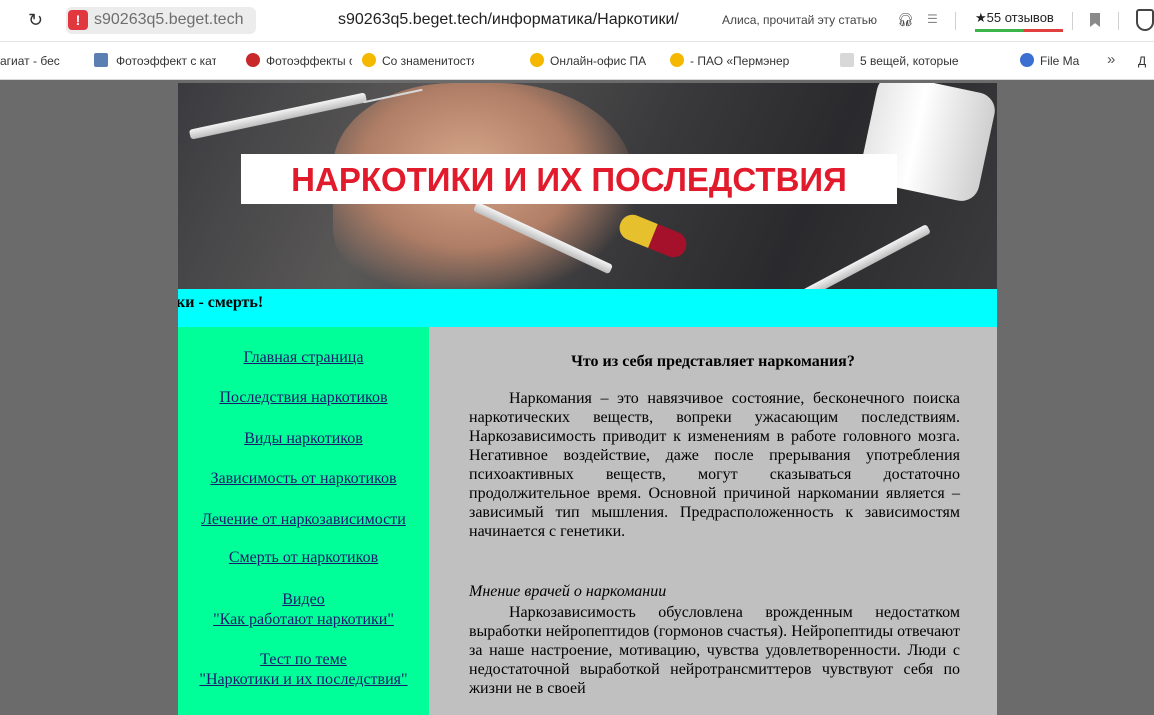 This screenshot has width=1154, height=715. What do you see at coordinates (1095, 20) in the screenshot?
I see `bookmark-icon` at bounding box center [1095, 20].